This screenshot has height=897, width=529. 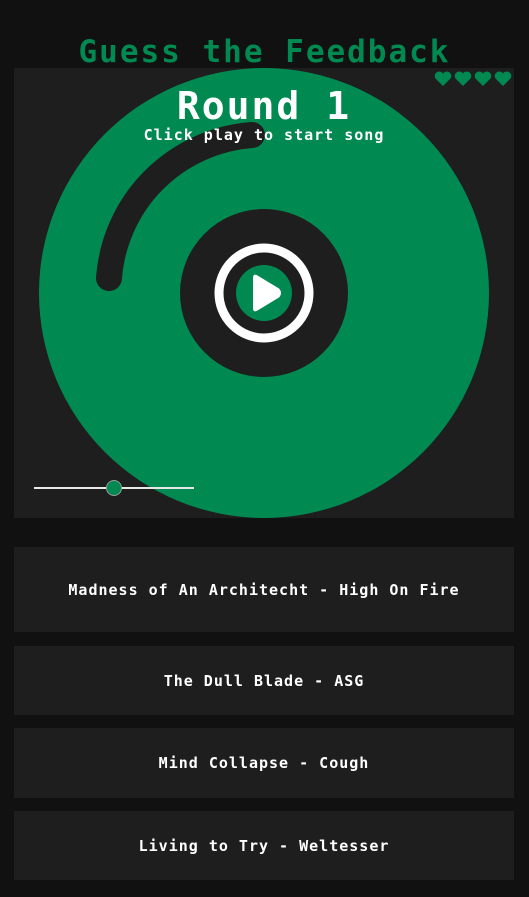 I want to click on play-icon, so click(x=264, y=293).